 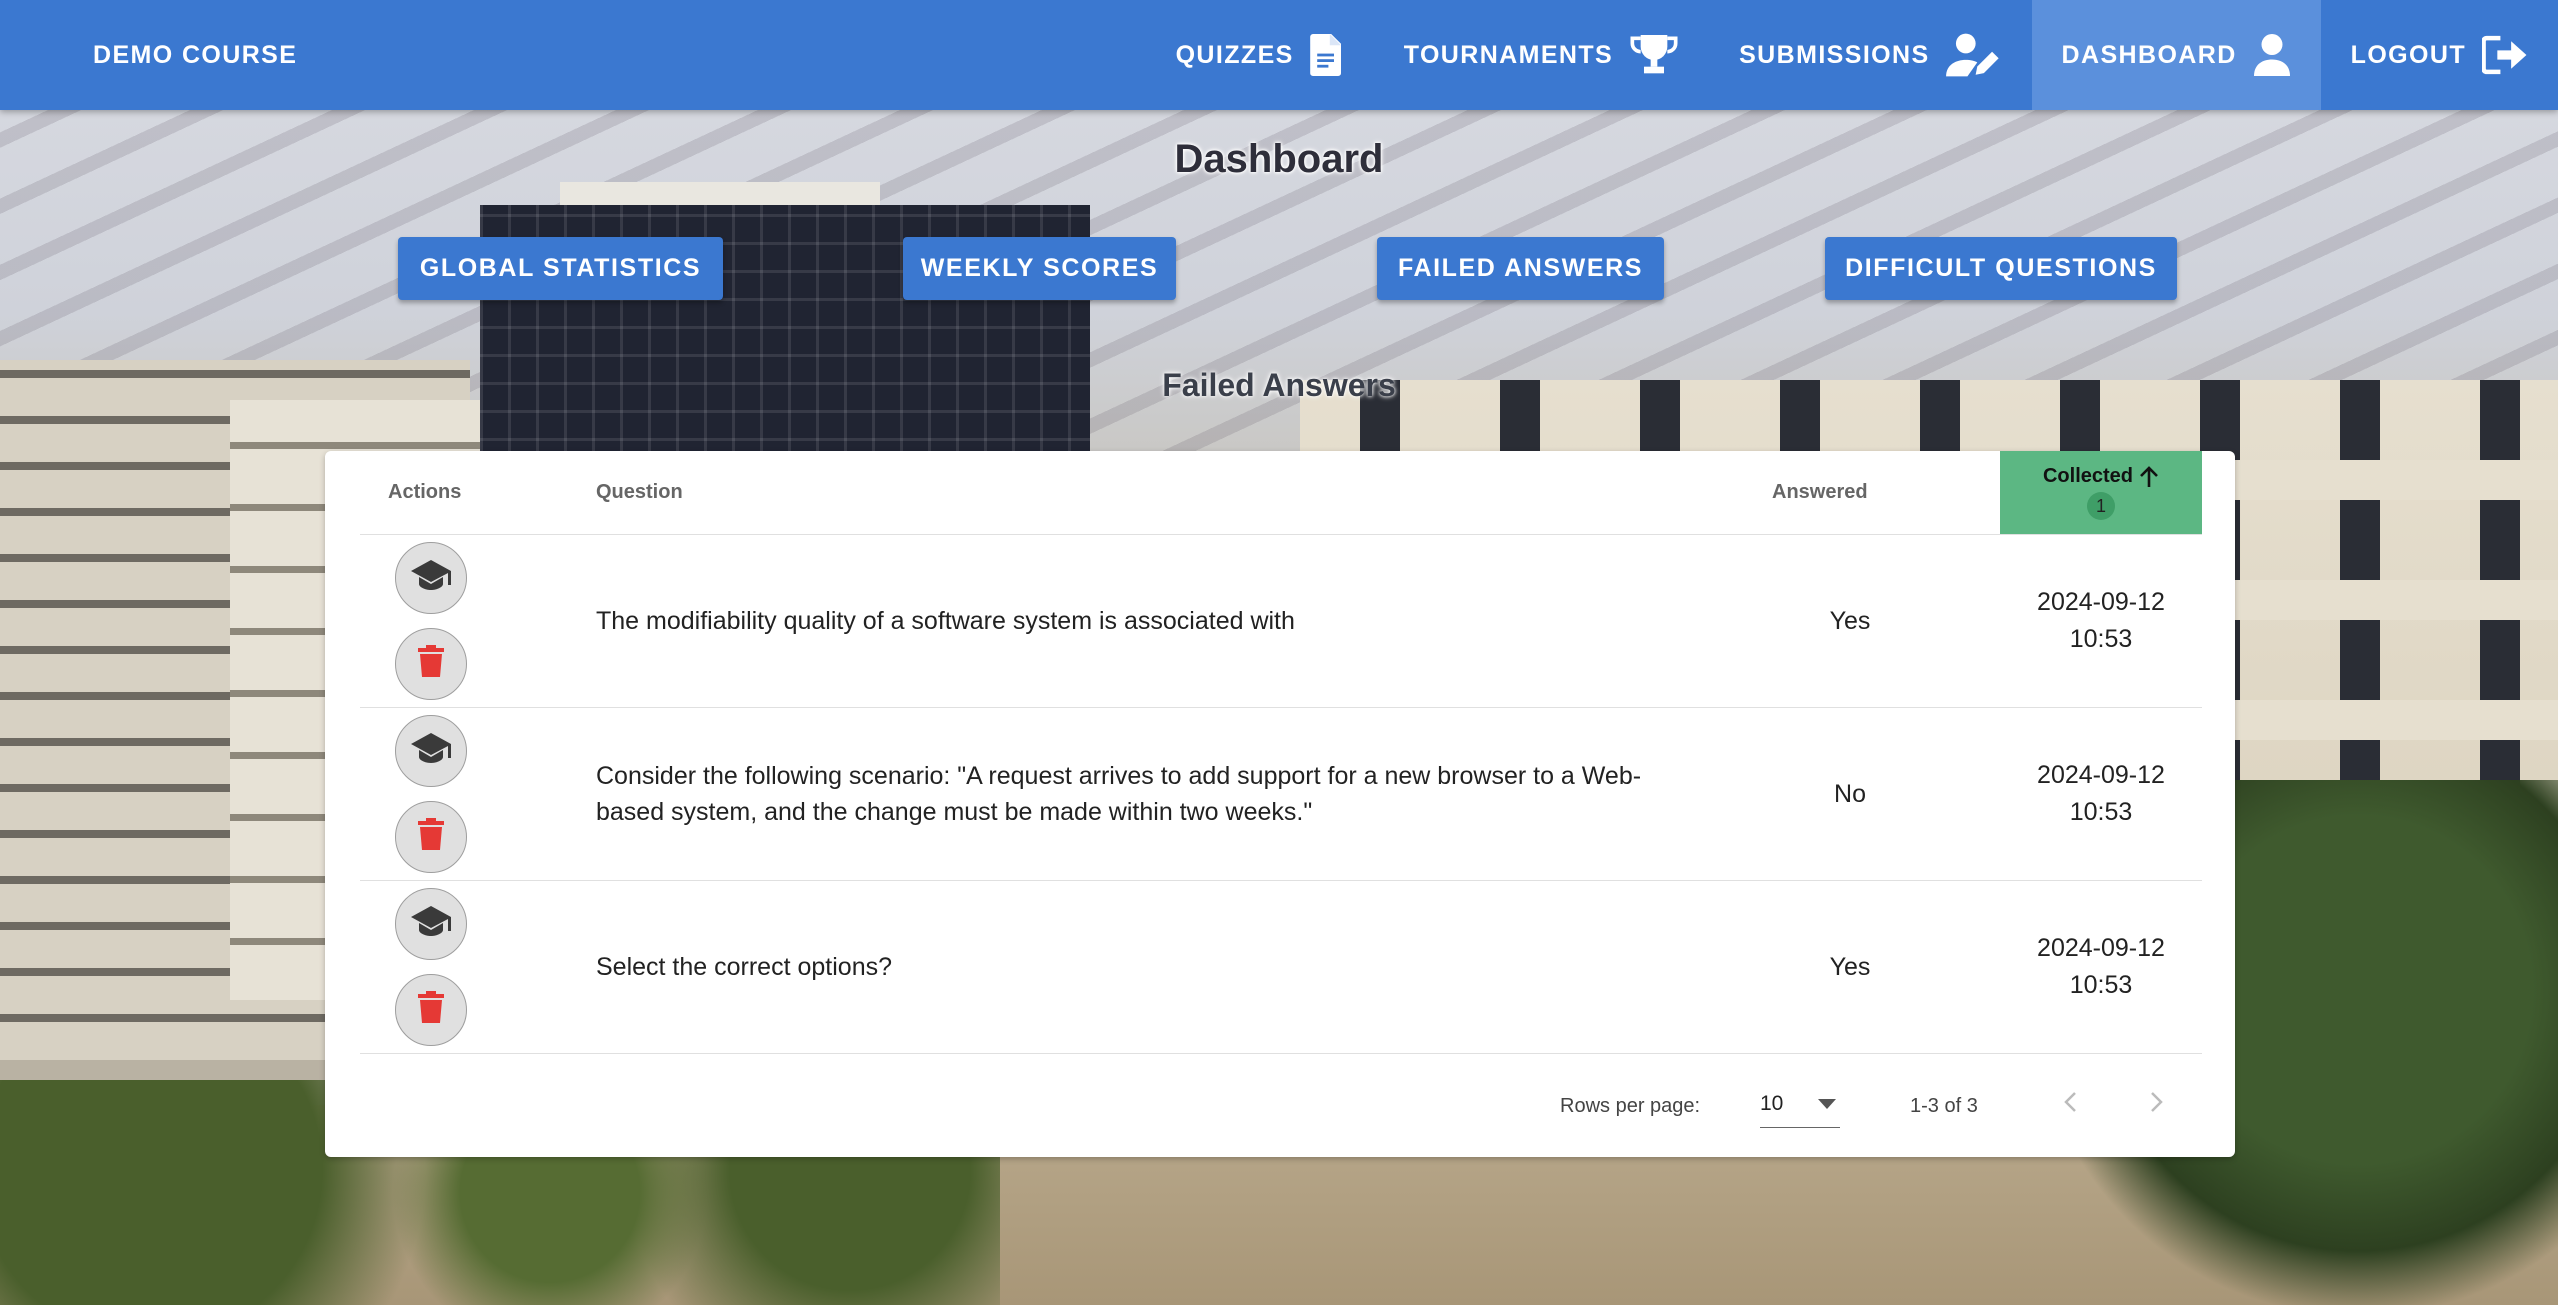 What do you see at coordinates (1944, 1106) in the screenshot?
I see `page-range: 1-3 of 3` at bounding box center [1944, 1106].